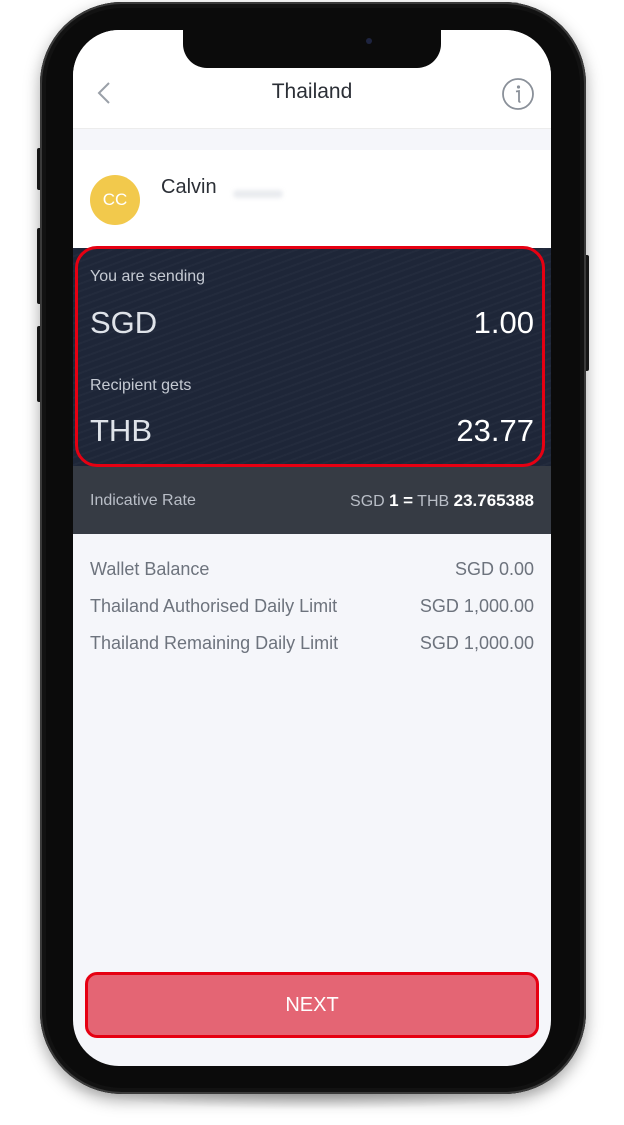 This screenshot has height=1125, width=624. Describe the element at coordinates (141, 385) in the screenshot. I see `receiving-label: Recipient gets` at that location.